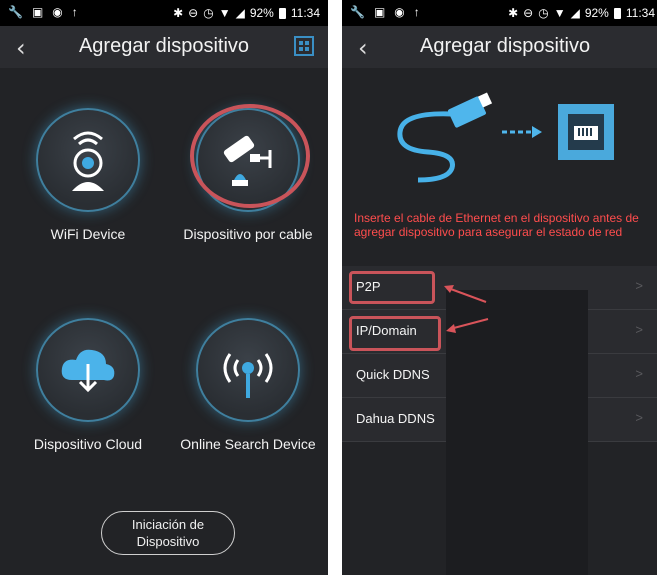 The image size is (657, 575). What do you see at coordinates (395, 418) in the screenshot?
I see `method-label: Dahua DDNS` at bounding box center [395, 418].